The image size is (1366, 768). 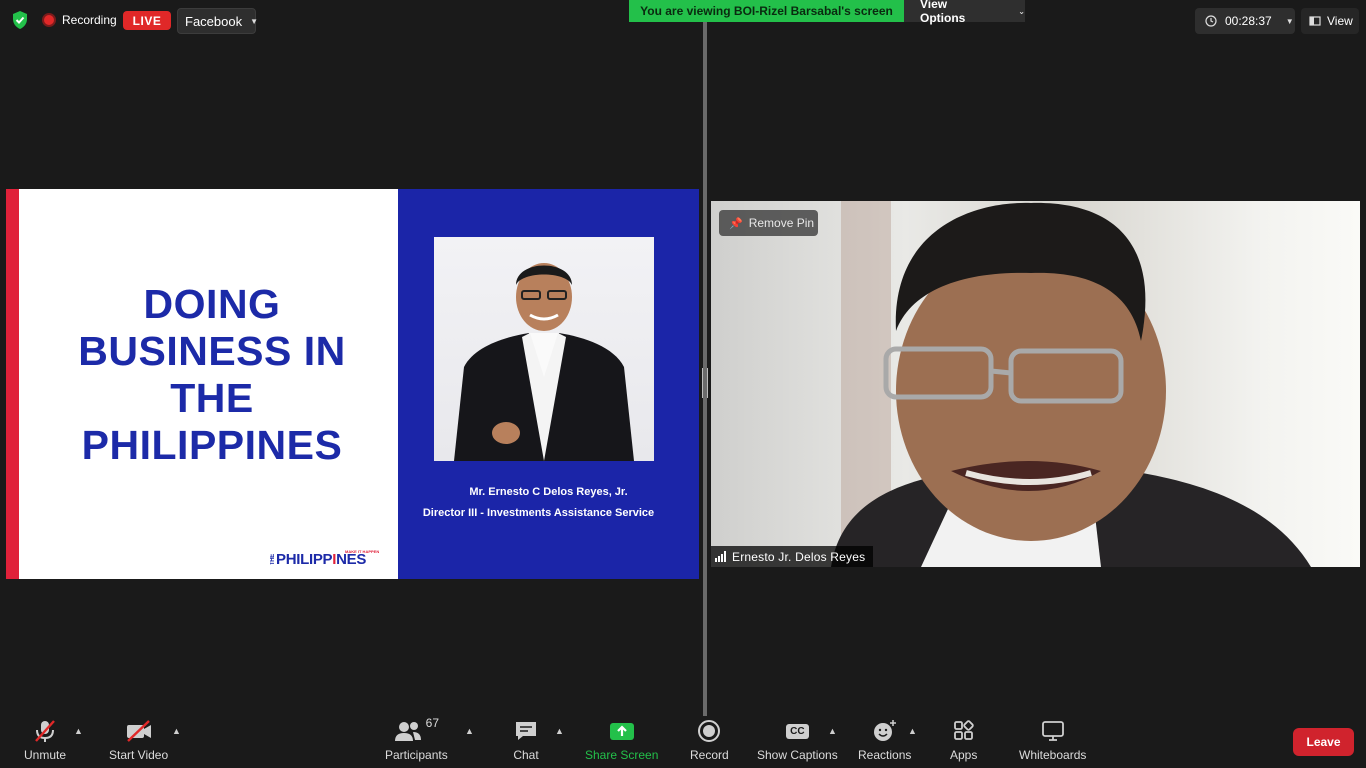 What do you see at coordinates (885, 755) in the screenshot?
I see `reactions-label: Reactions` at bounding box center [885, 755].